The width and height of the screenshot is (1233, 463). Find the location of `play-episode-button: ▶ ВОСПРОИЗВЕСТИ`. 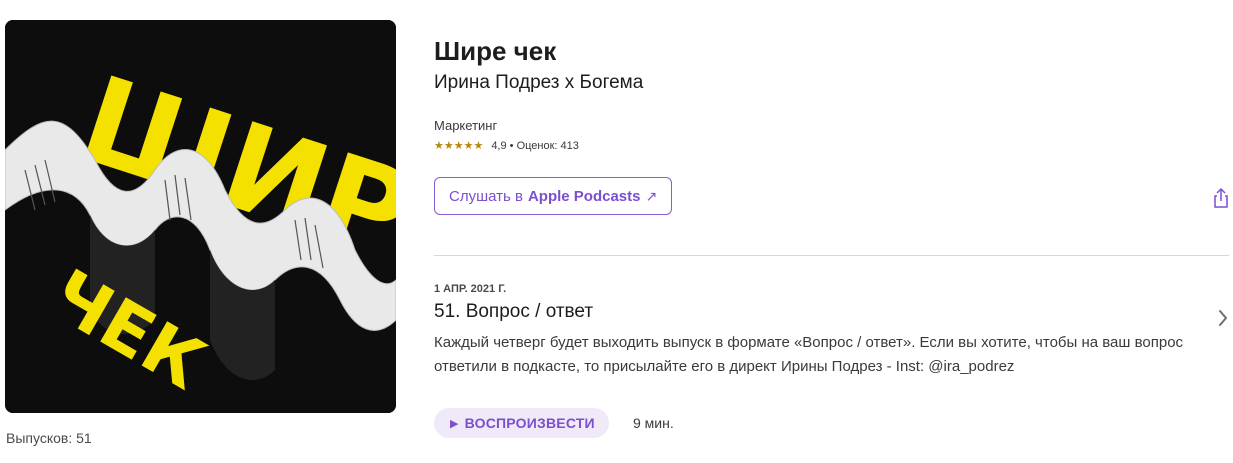

play-episode-button: ▶ ВОСПРОИЗВЕСТИ is located at coordinates (521, 423).